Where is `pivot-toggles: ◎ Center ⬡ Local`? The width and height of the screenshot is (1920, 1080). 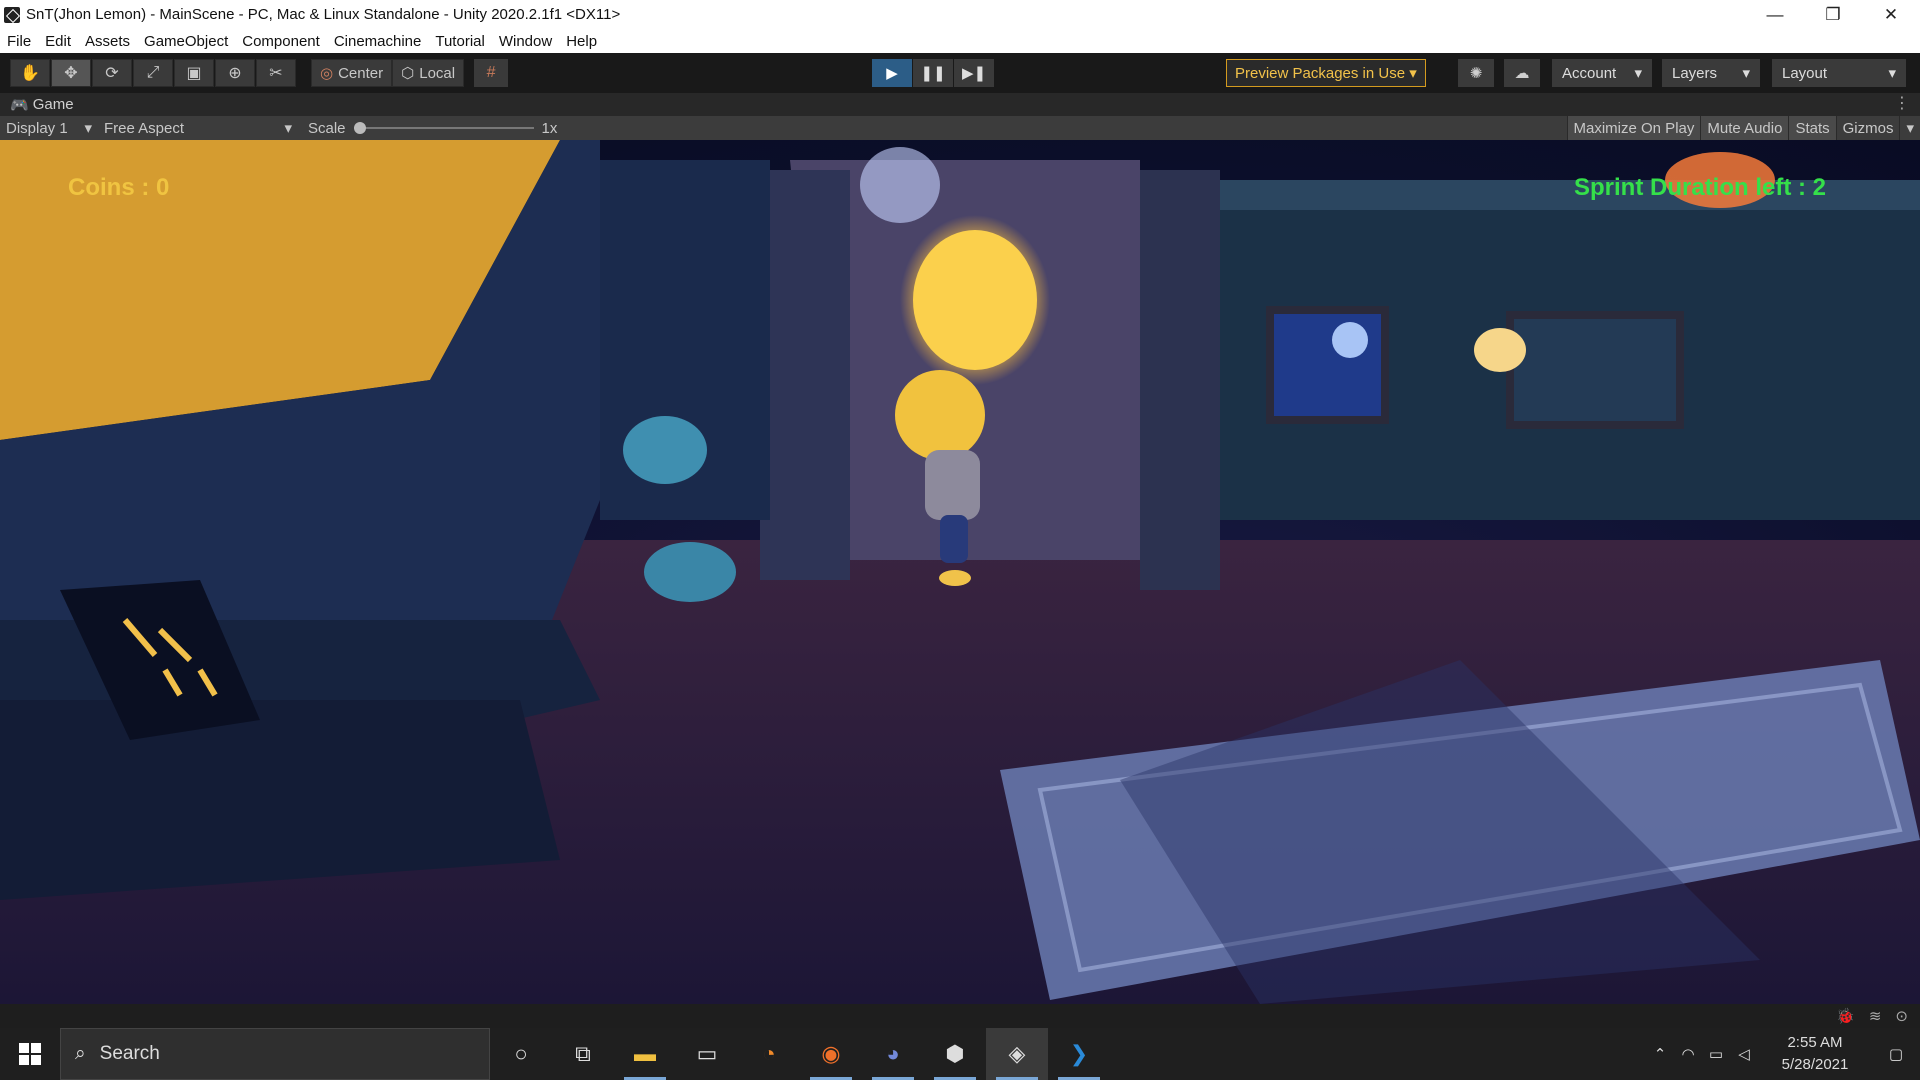 pivot-toggles: ◎ Center ⬡ Local is located at coordinates (388, 73).